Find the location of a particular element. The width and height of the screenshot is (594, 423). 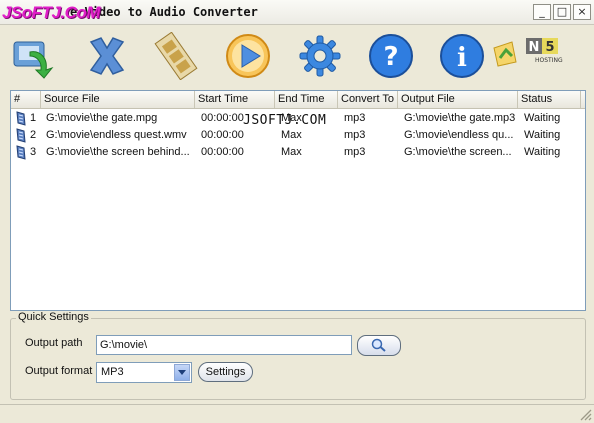

hosting-brand-logo: N 5 HOSTING is located at coordinates (532, 51).